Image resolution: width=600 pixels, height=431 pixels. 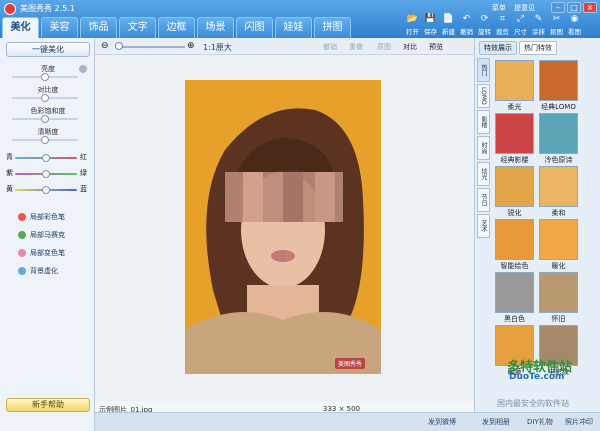 I want to click on recolor-pen-icon, so click(x=22, y=253).